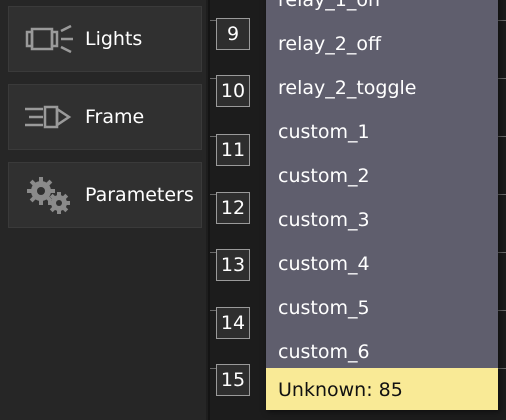  Describe the element at coordinates (382, 11) in the screenshot. I see `dropdown-option: relay_1_on` at that location.